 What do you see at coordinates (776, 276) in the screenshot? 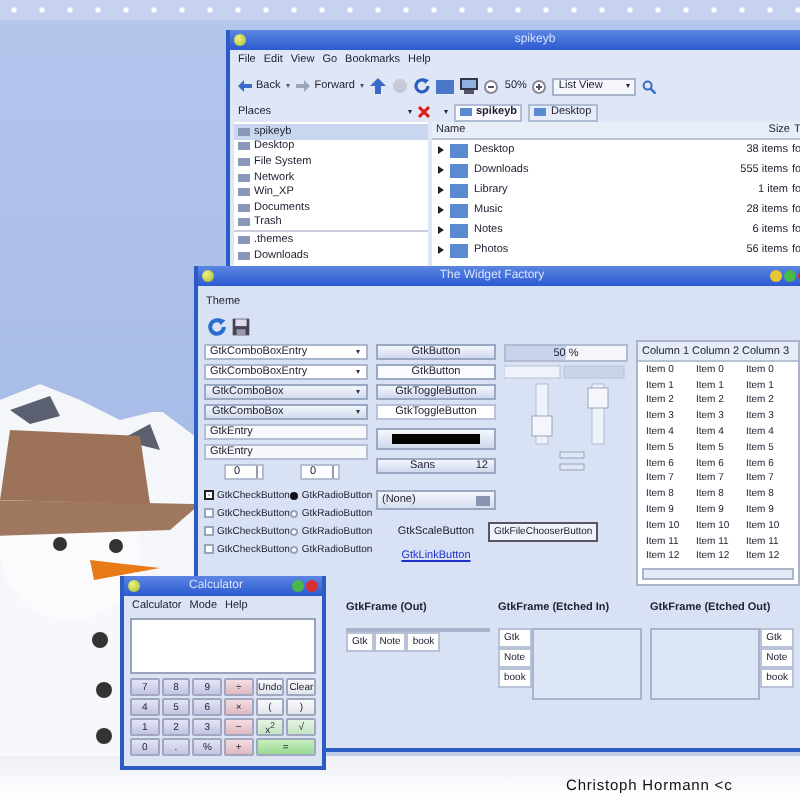
I see `minimize-button` at bounding box center [776, 276].